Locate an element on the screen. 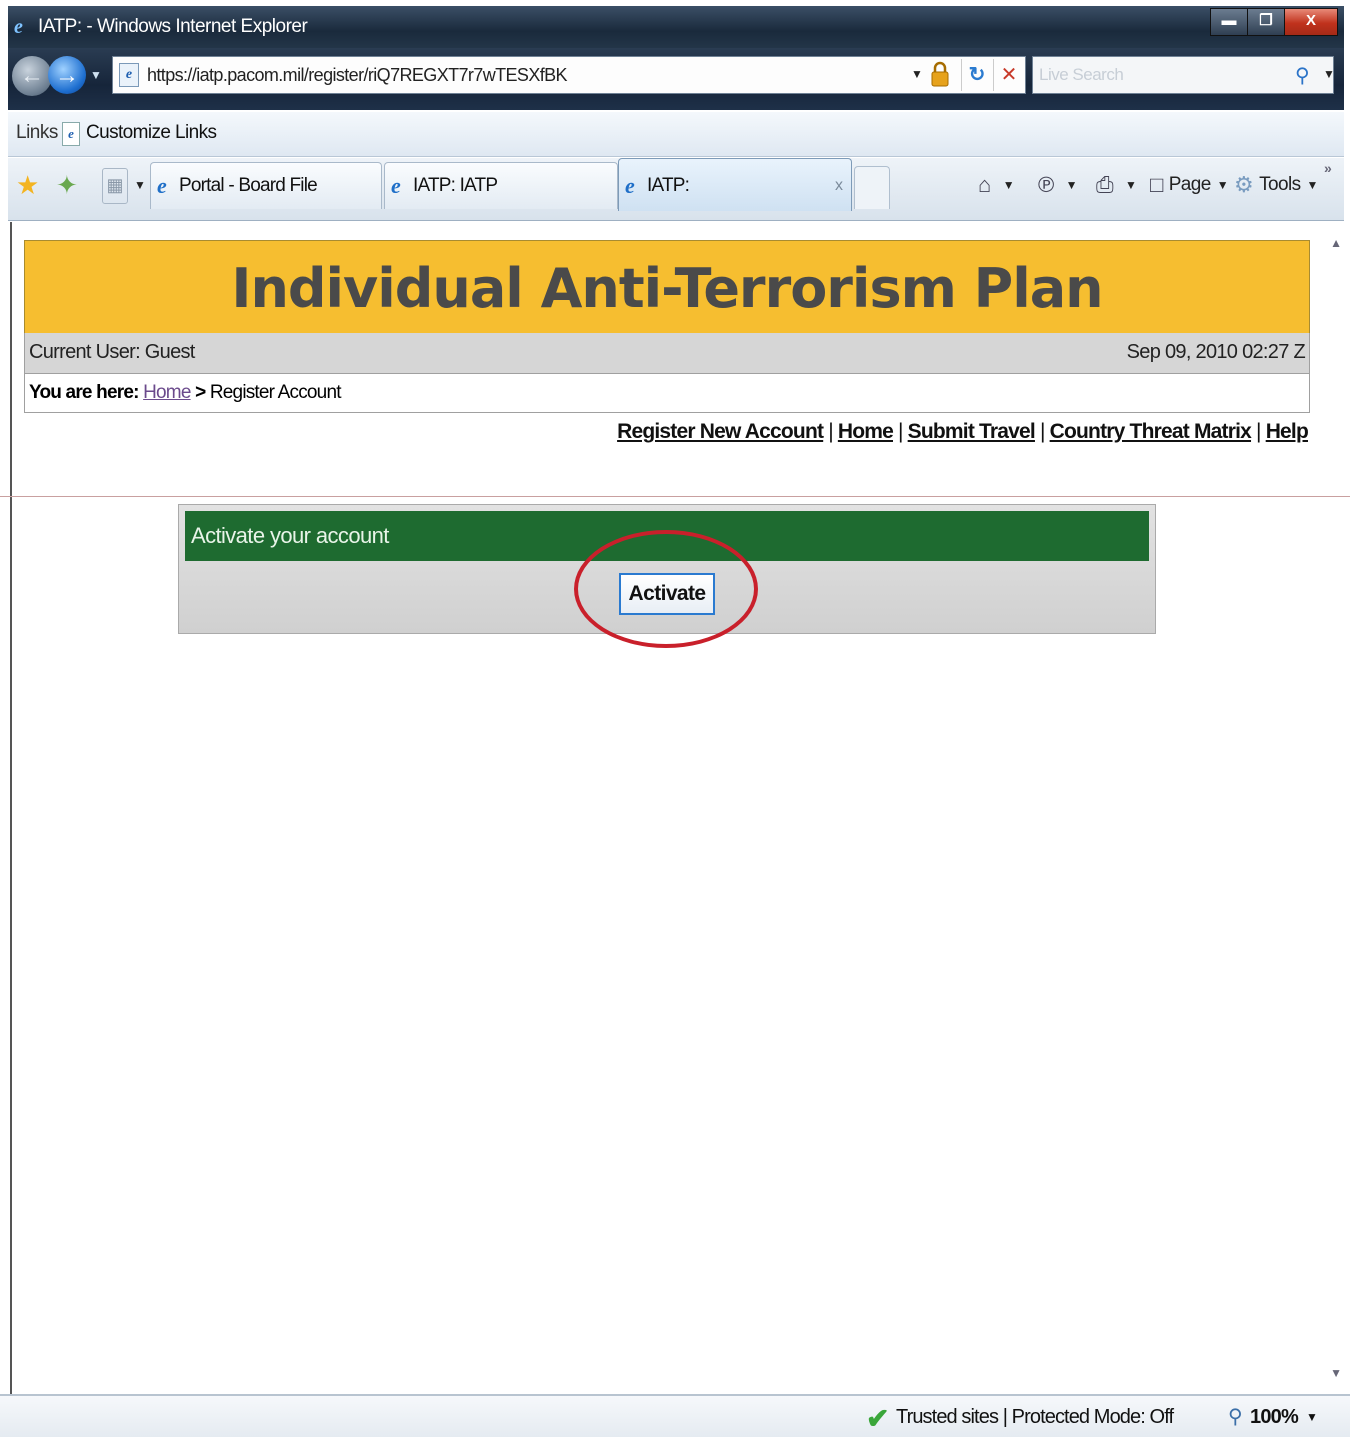 This screenshot has height=1437, width=1350. zoom-dropdown-icon: ▼ is located at coordinates (1312, 1417).